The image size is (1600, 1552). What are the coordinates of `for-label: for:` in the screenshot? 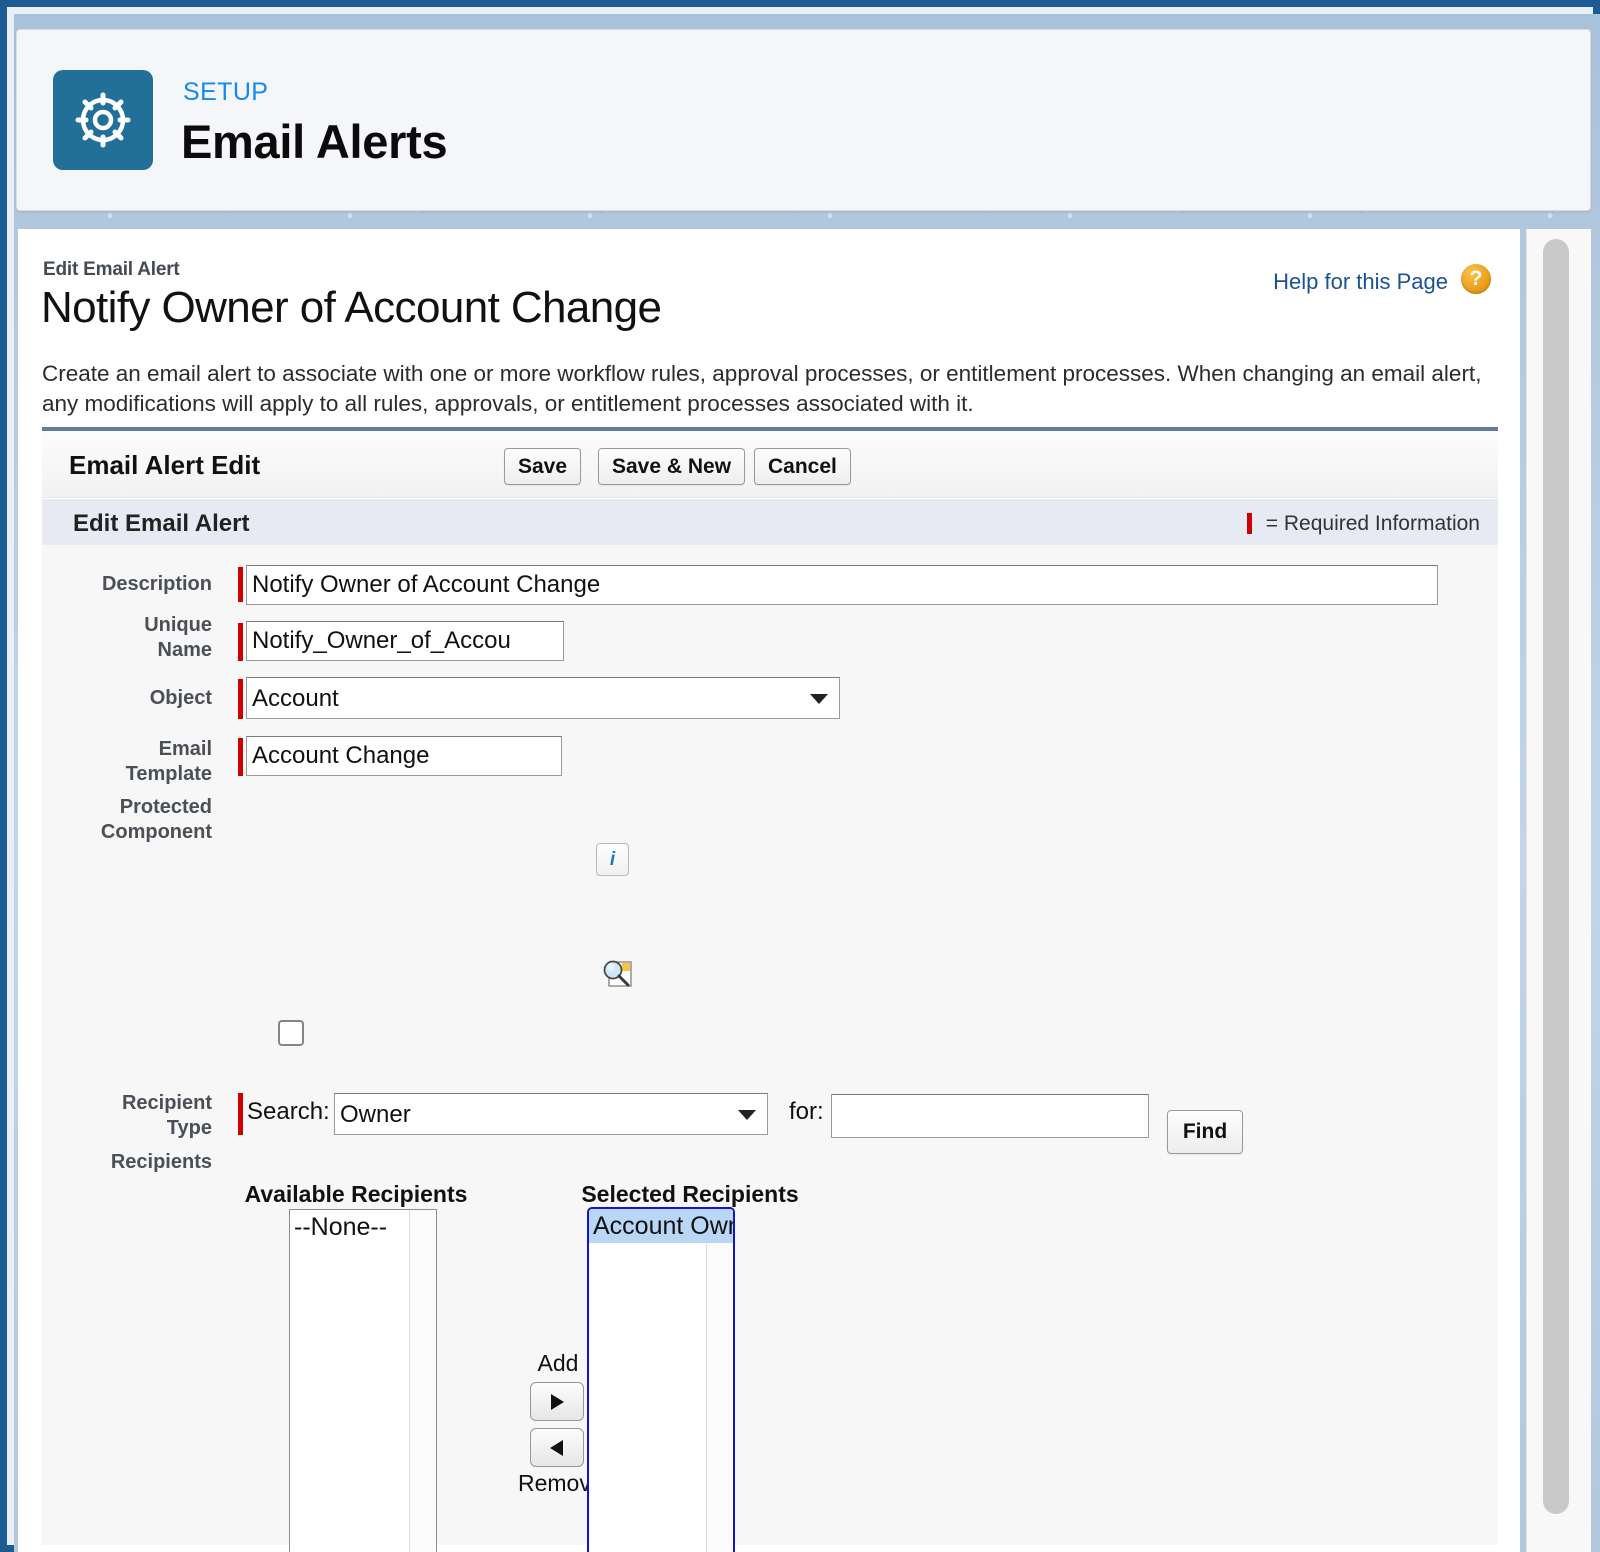 It's located at (806, 1111).